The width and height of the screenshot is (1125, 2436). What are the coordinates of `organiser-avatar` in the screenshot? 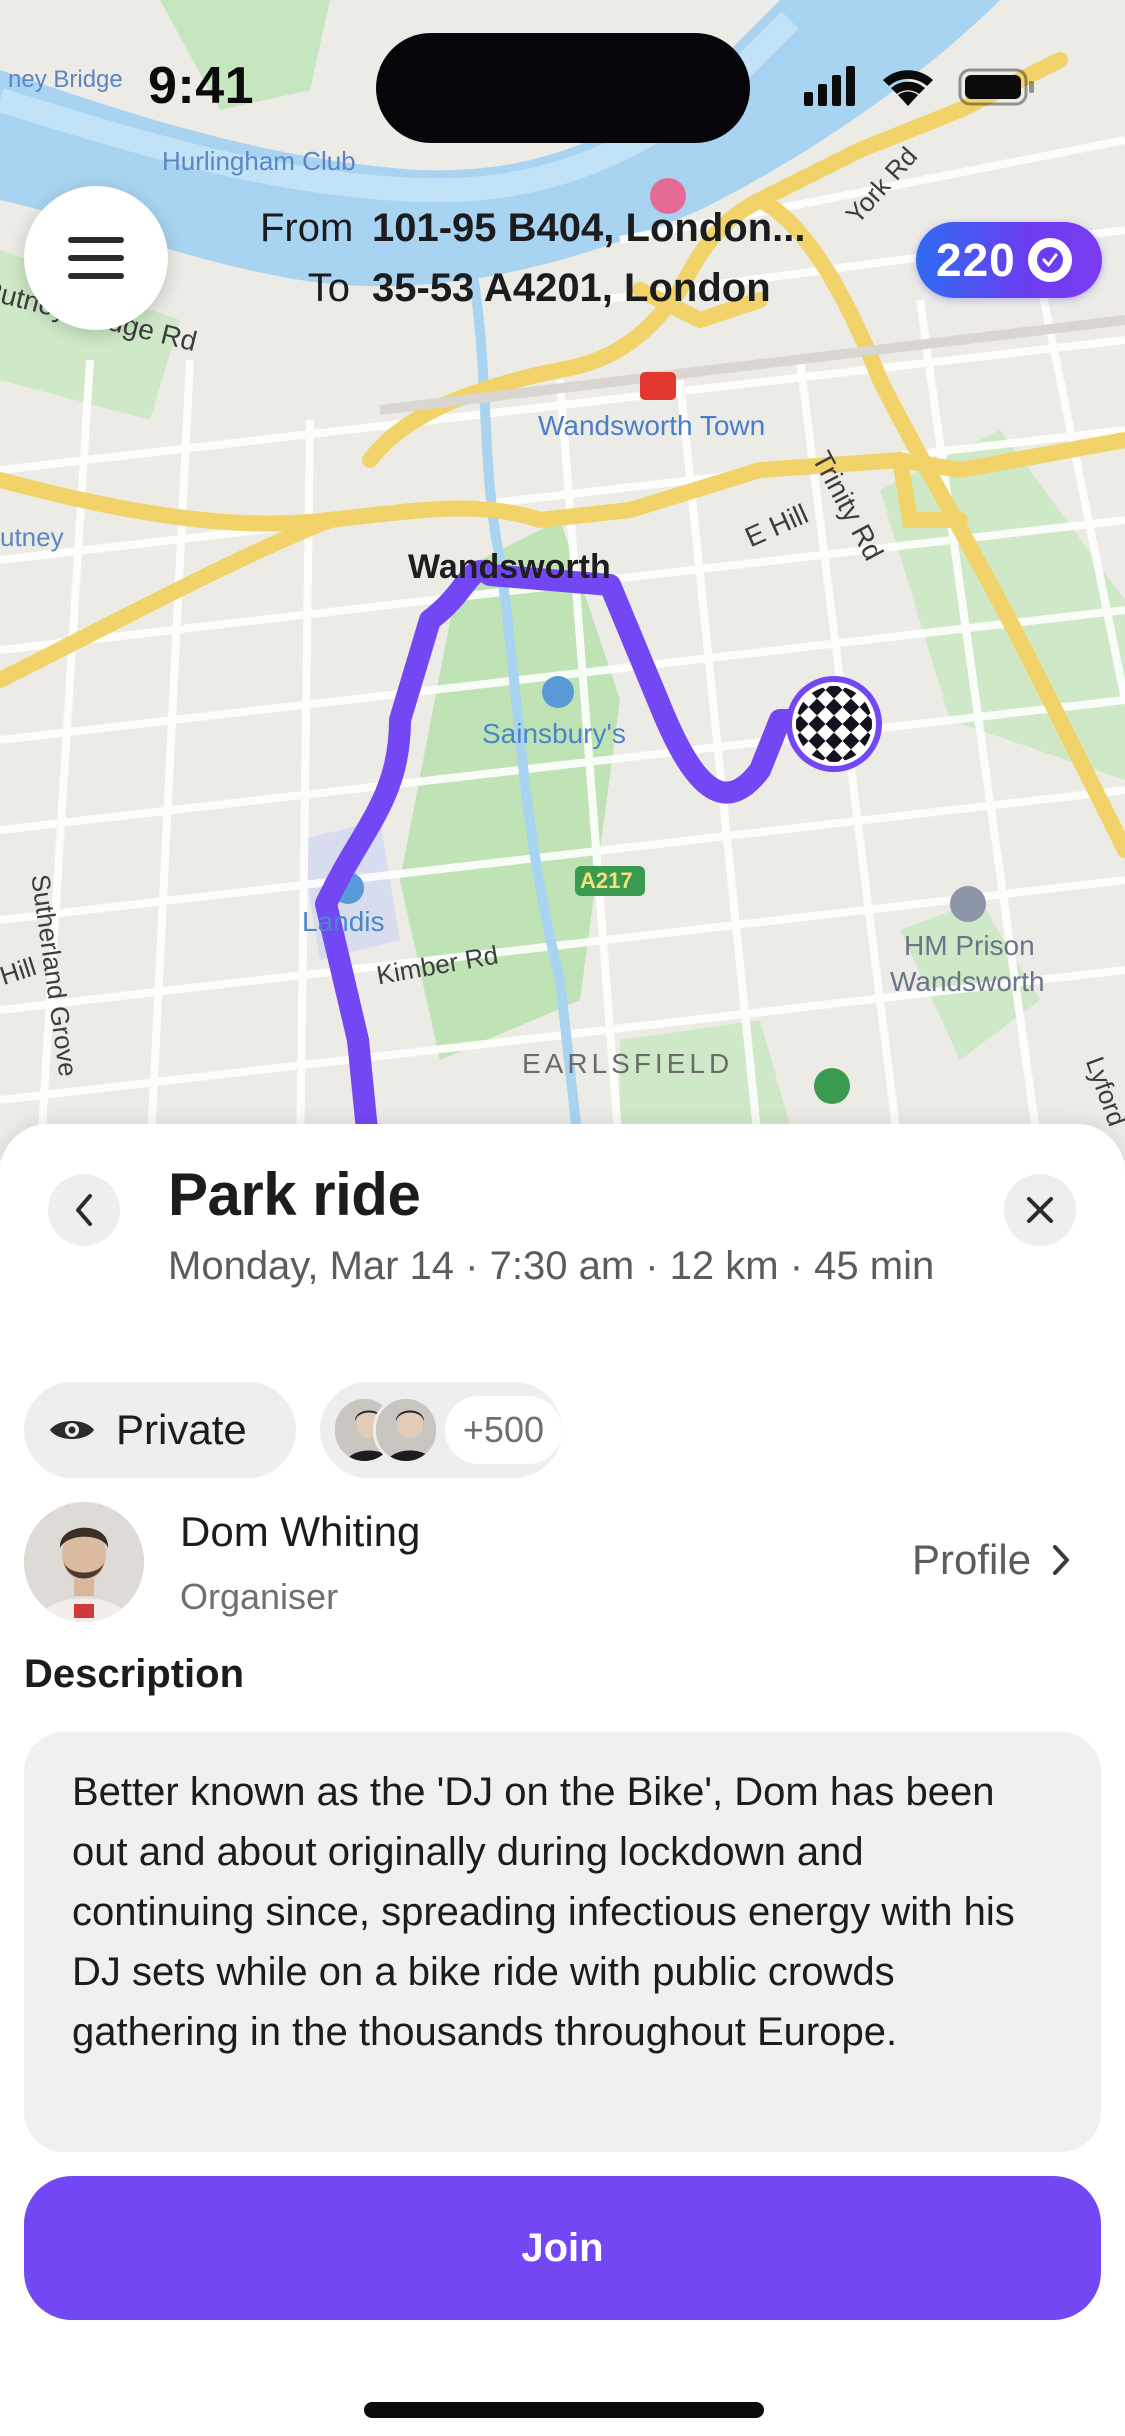 It's located at (84, 1562).